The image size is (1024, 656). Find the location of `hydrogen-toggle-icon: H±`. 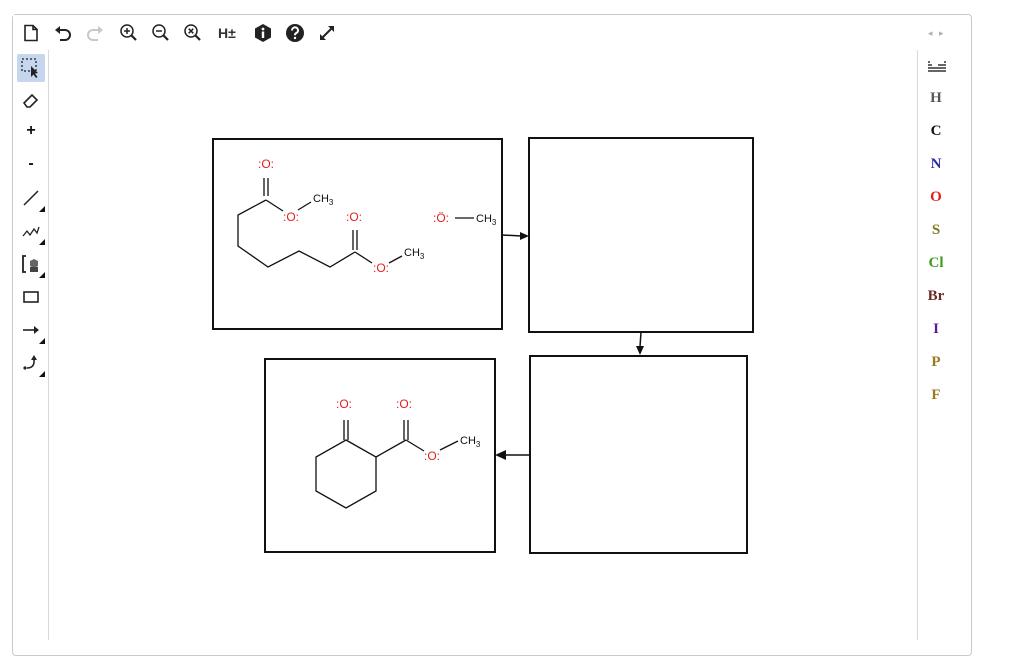

hydrogen-toggle-icon: H± is located at coordinates (227, 33).